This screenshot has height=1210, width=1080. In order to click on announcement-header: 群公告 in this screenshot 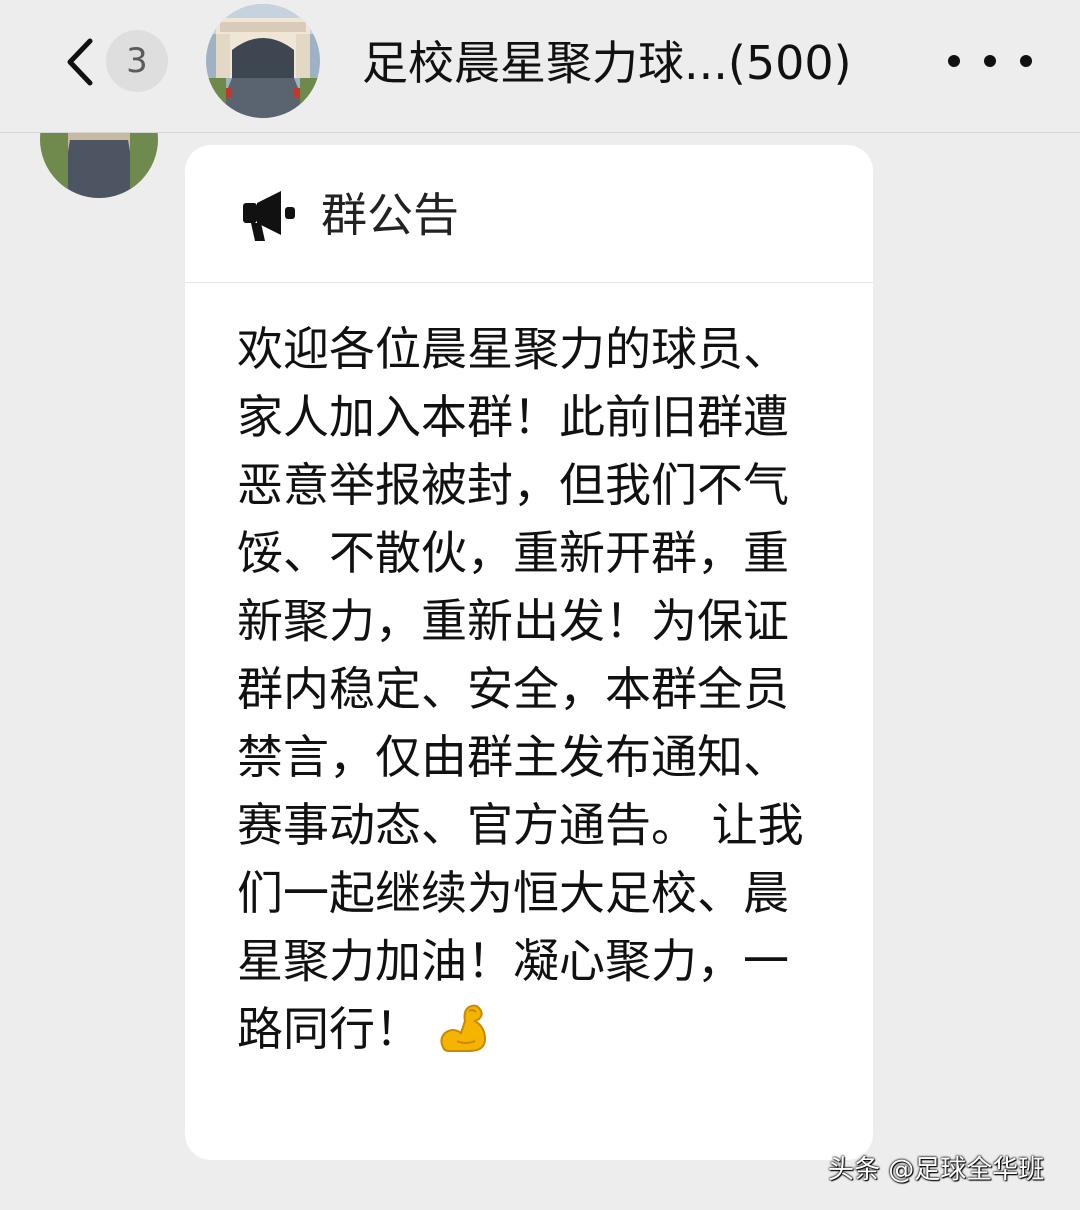, I will do `click(529, 214)`.